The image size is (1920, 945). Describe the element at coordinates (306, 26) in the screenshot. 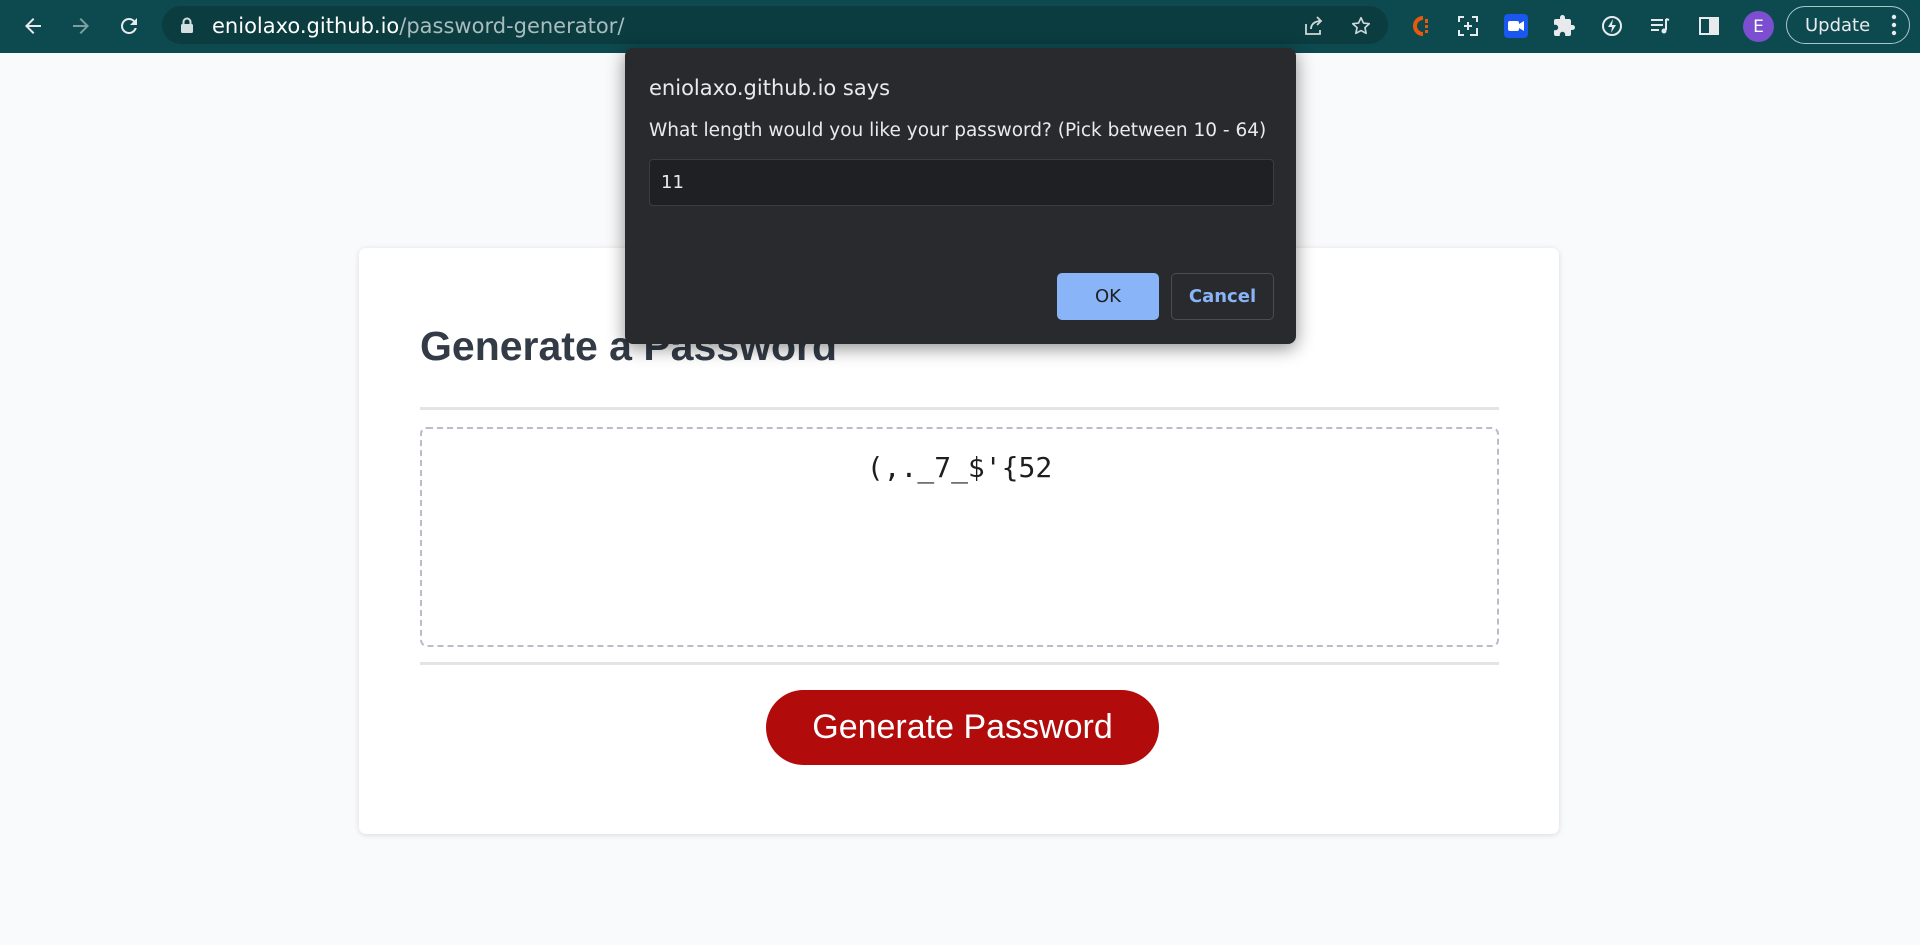

I see `url-host: eniolaxo.github.io` at that location.